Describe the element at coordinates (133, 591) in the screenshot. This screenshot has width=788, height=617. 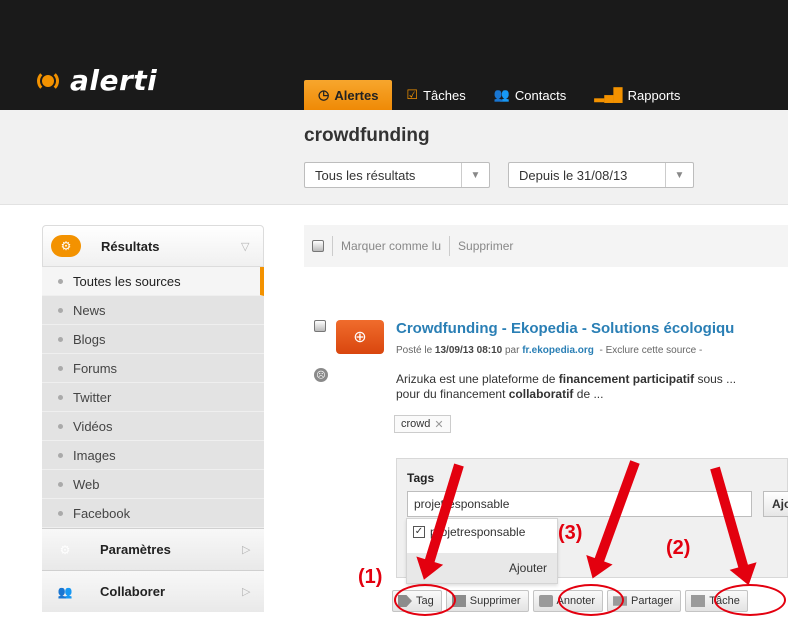
I see `section-label: Collaborer` at that location.